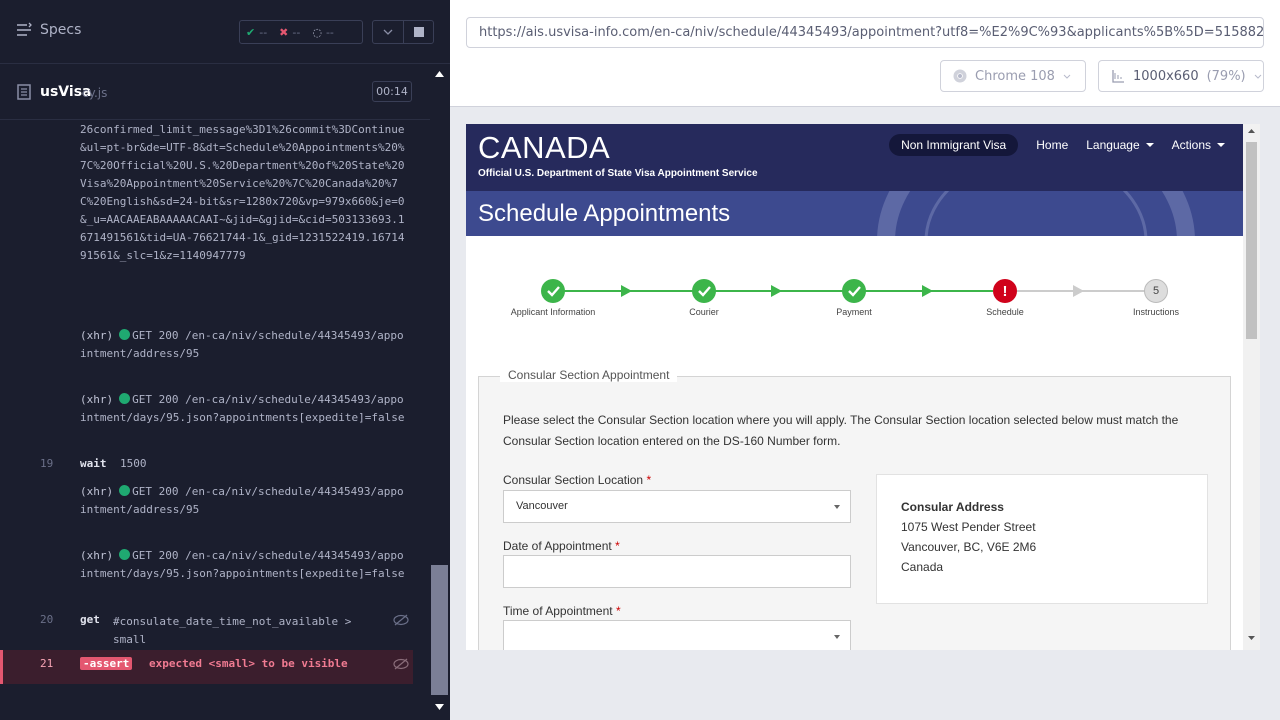  I want to click on failed-stat: ✖ --, so click(290, 32).